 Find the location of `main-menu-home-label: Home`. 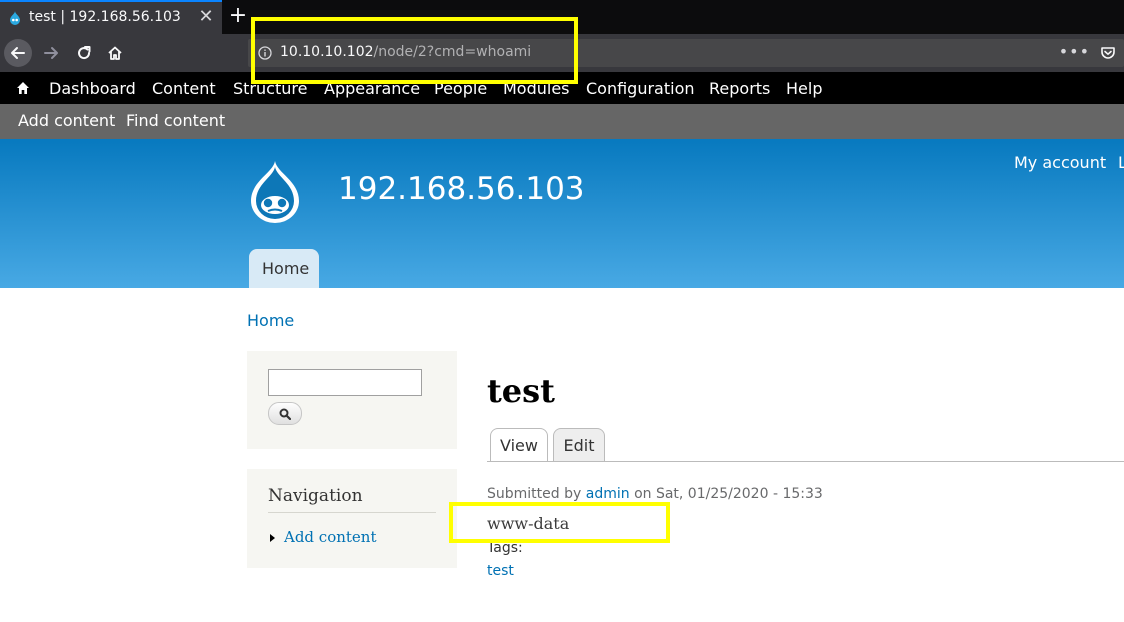

main-menu-home-label: Home is located at coordinates (286, 268).